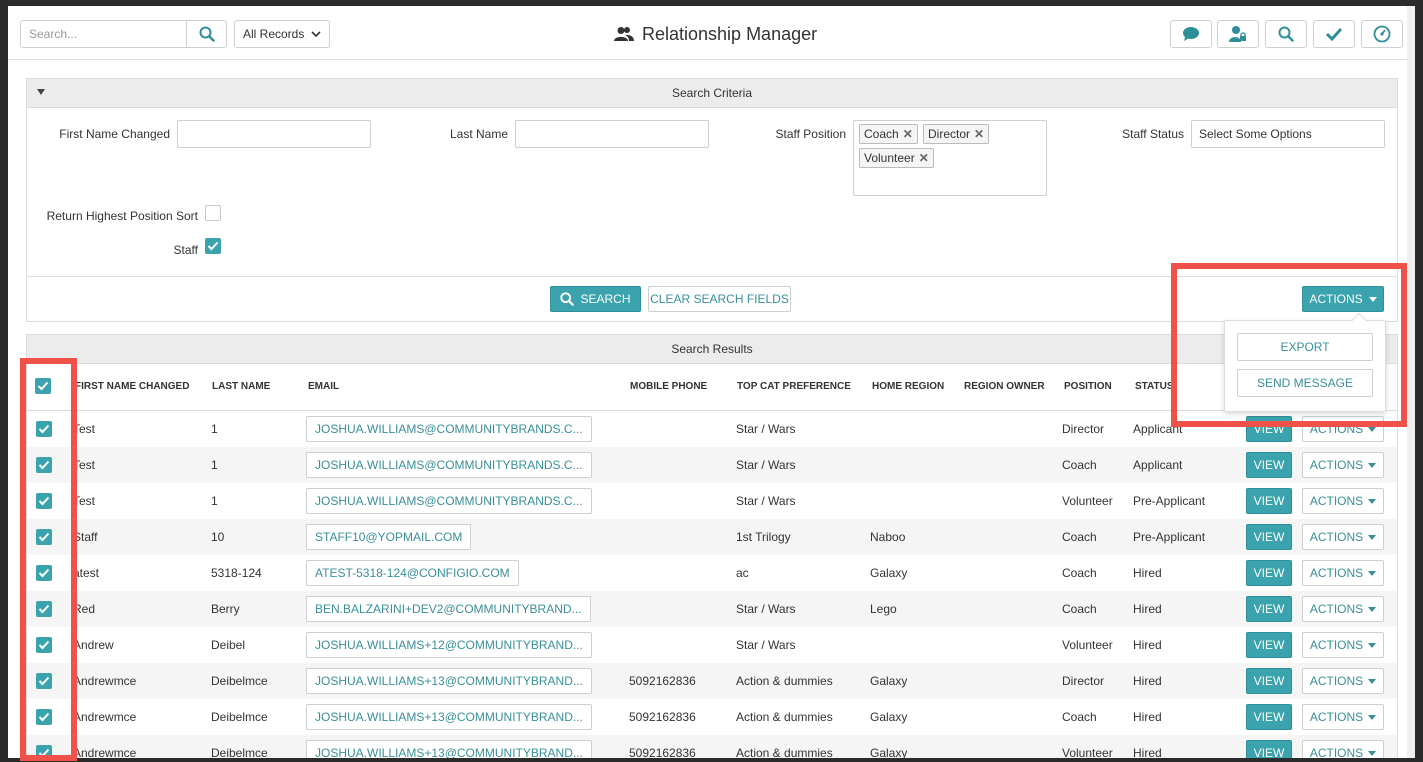 The height and width of the screenshot is (762, 1423). What do you see at coordinates (213, 213) in the screenshot?
I see `return-highest-checkbox` at bounding box center [213, 213].